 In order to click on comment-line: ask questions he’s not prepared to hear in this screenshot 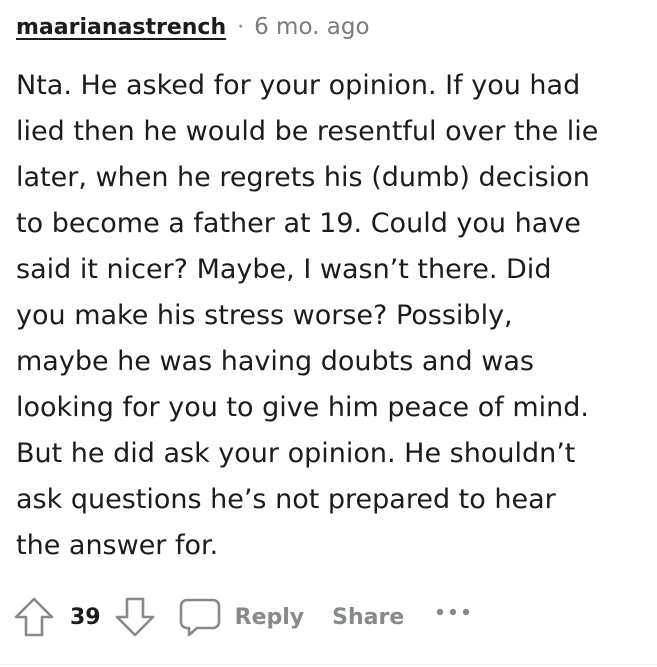, I will do `click(286, 499)`.